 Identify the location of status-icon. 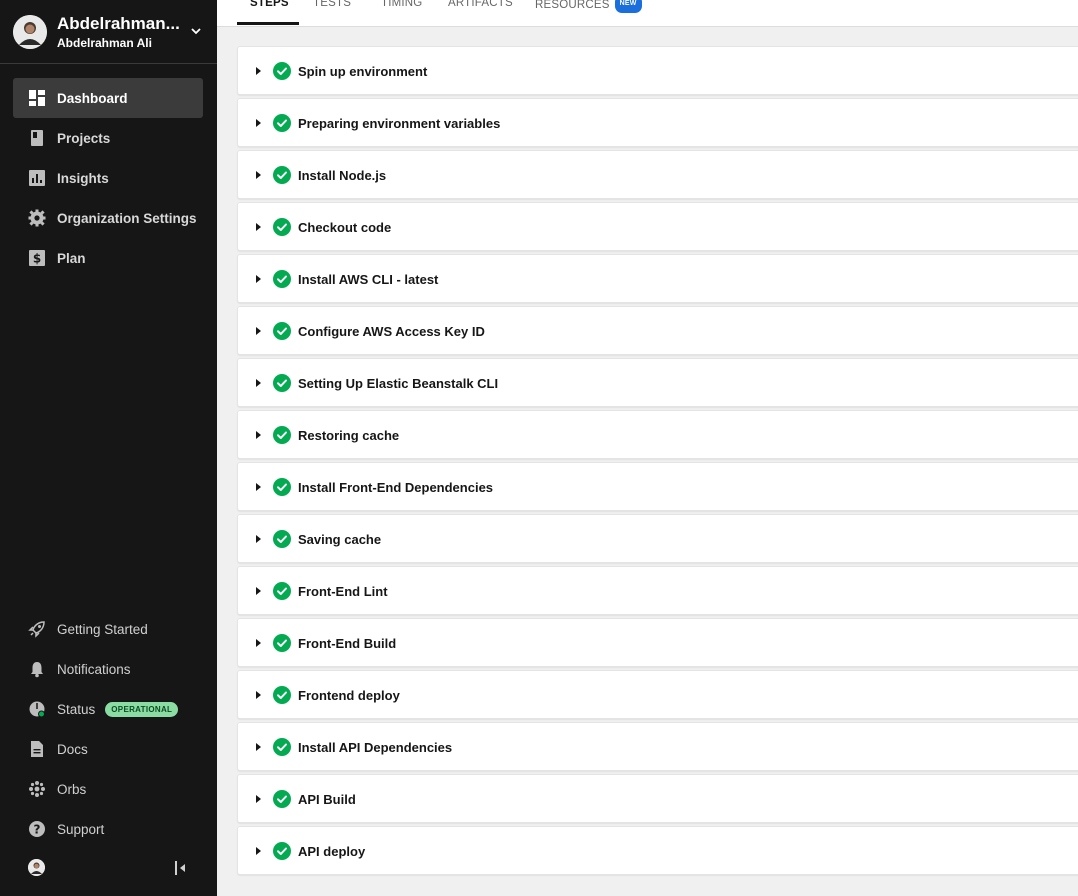
(37, 709).